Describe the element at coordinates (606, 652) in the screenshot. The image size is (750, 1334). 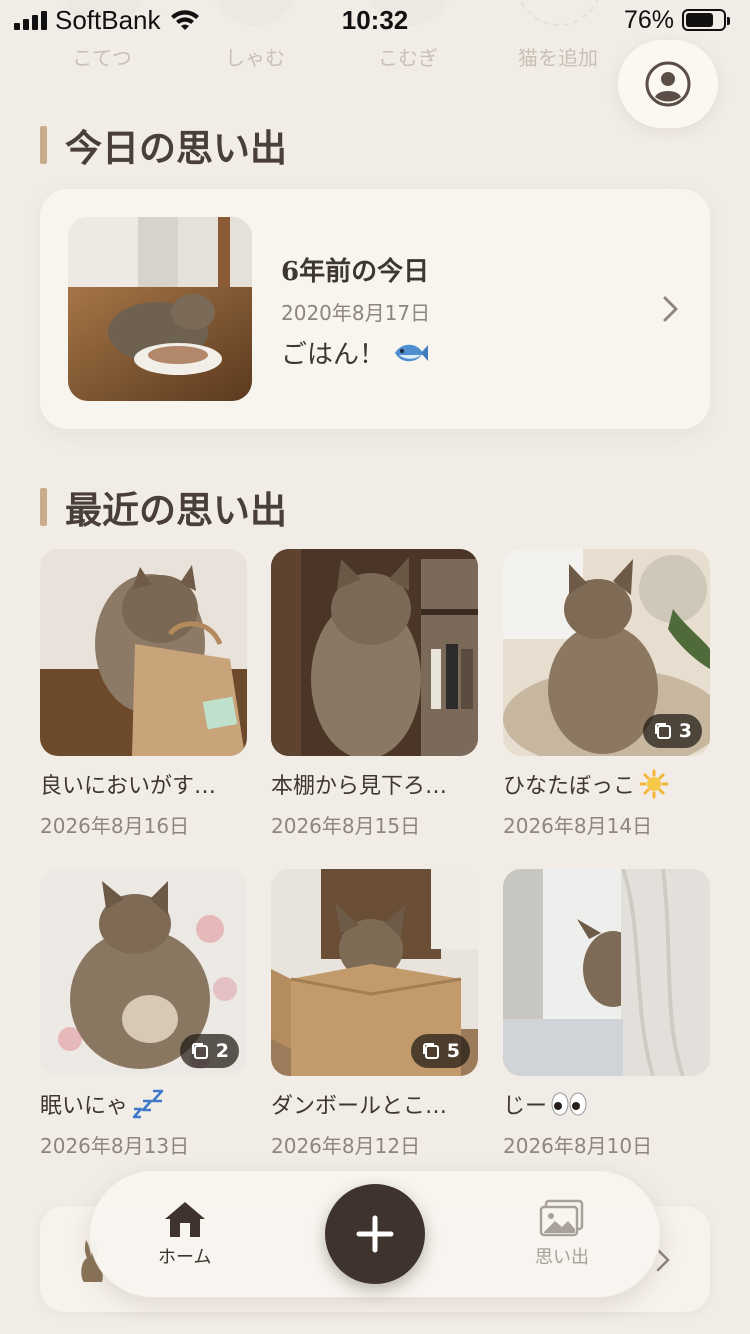
I see `memory-photo: 3` at that location.